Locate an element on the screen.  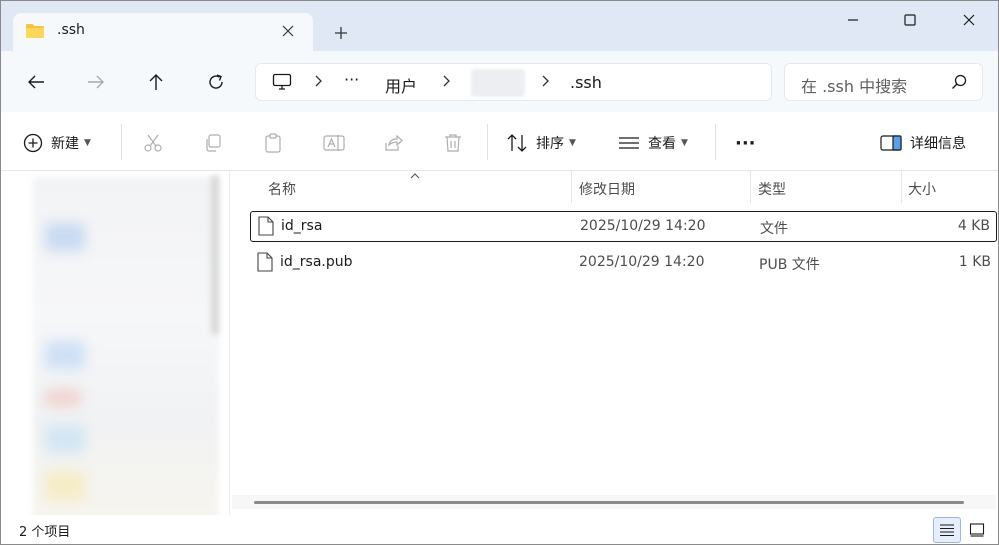
paste-button is located at coordinates (273, 143).